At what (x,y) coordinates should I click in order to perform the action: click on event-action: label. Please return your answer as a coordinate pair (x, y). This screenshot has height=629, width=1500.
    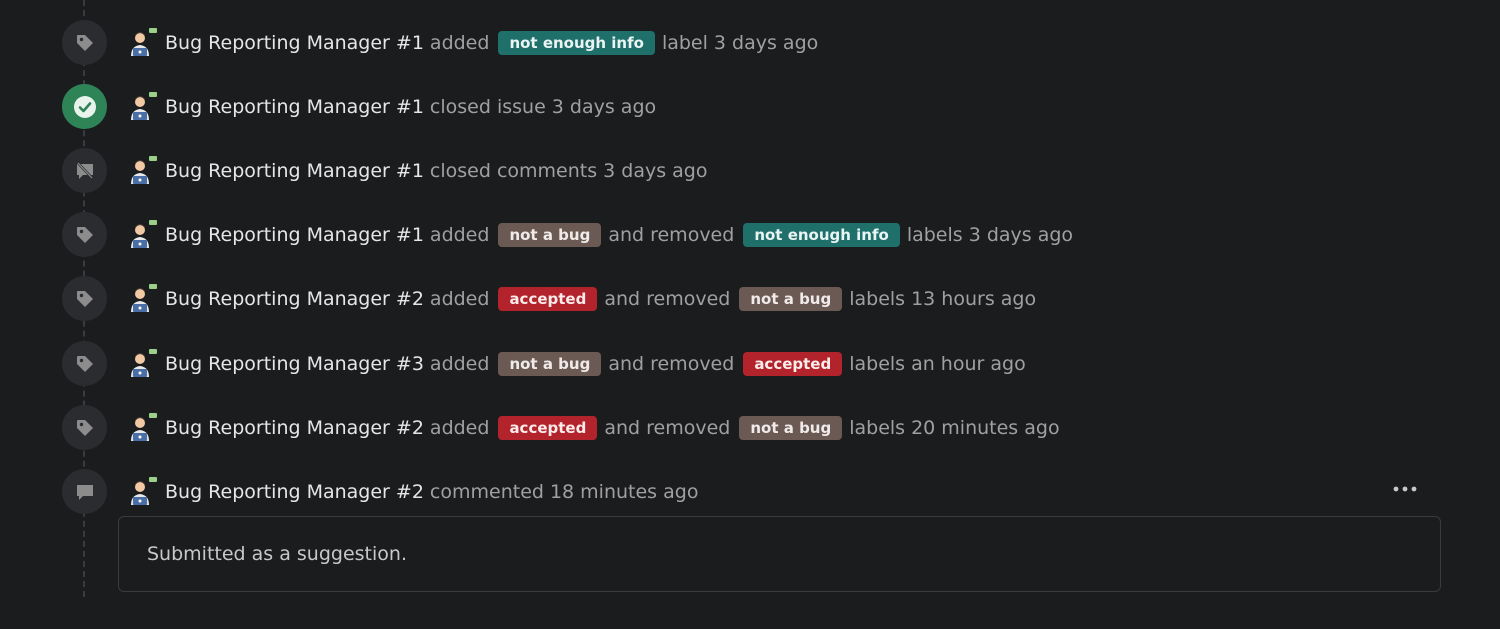
    Looking at the image, I should click on (684, 42).